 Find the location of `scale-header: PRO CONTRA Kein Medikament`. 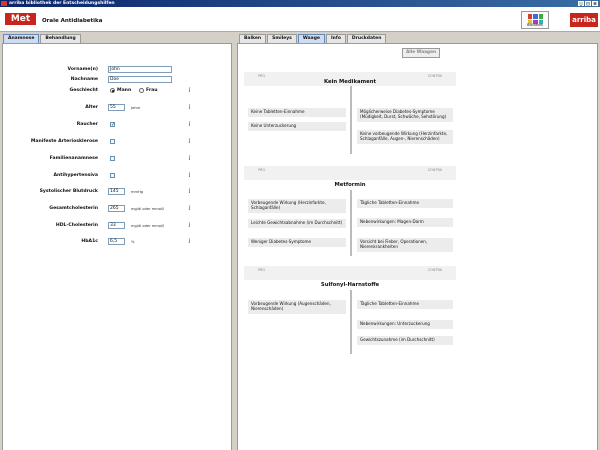

scale-header: PRO CONTRA Kein Medikament is located at coordinates (350, 79).